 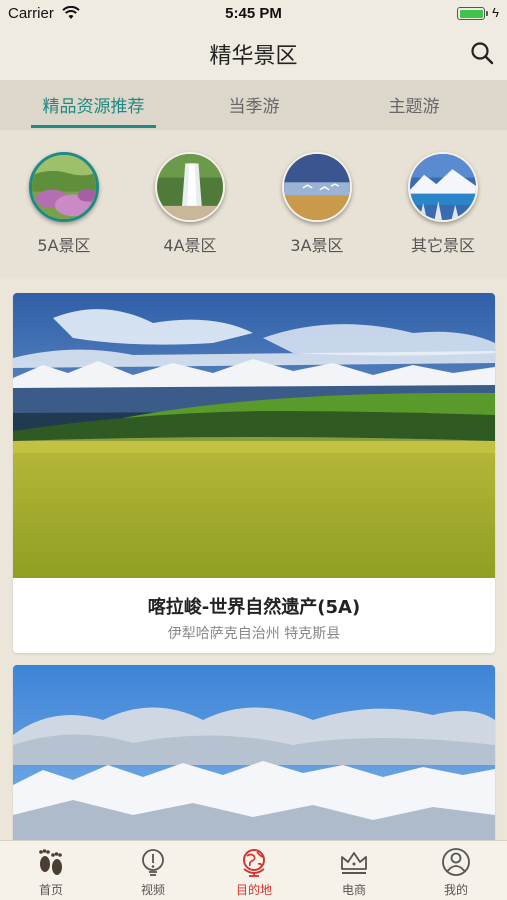 I want to click on tab-theme: 主题游, so click(x=414, y=104).